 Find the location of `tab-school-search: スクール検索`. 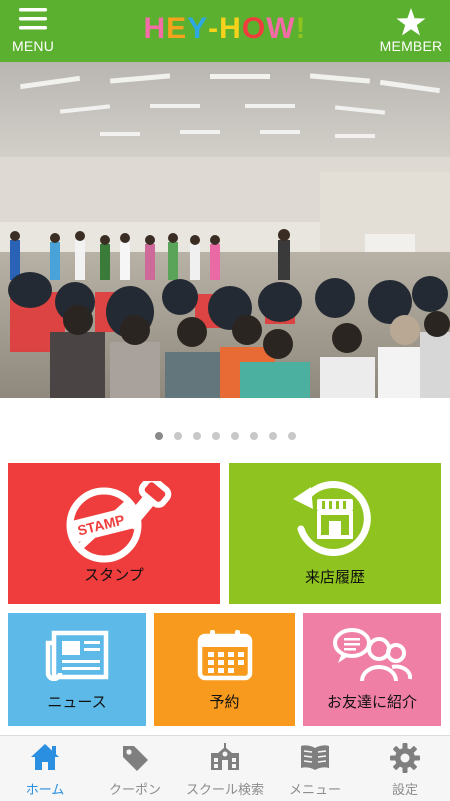

tab-school-search: スクール検索 is located at coordinates (225, 768).